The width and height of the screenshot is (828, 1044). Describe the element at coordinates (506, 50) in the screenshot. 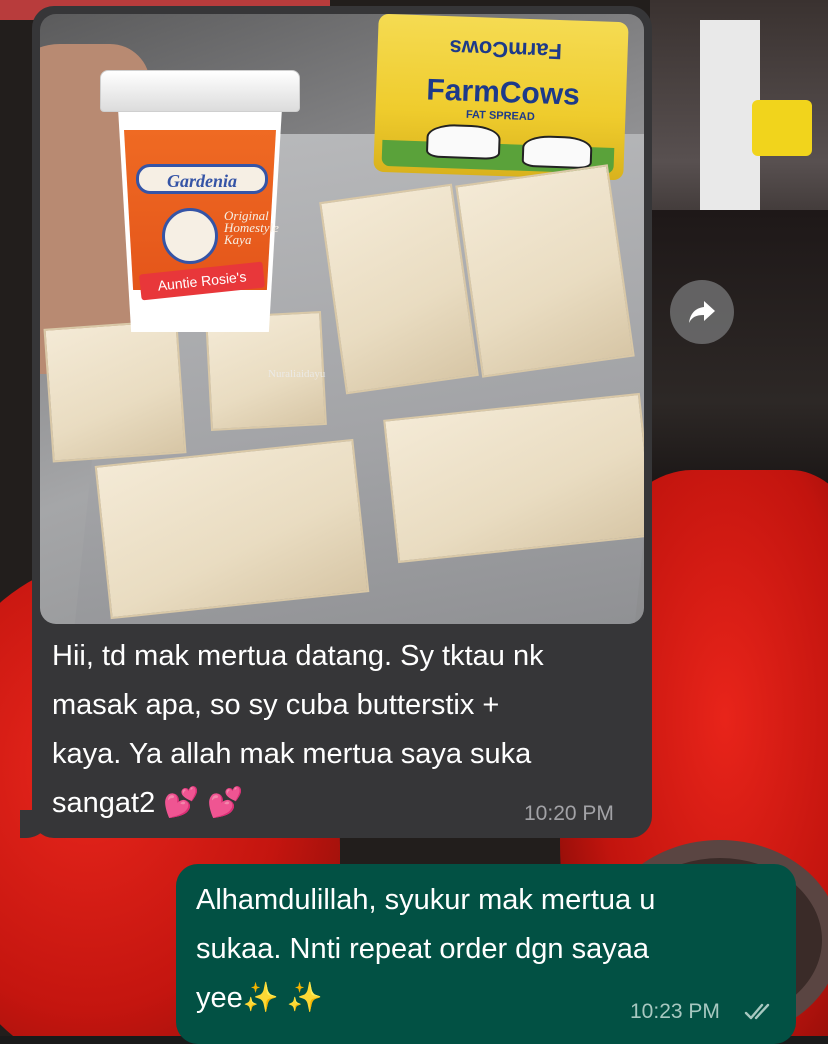

I see `butter-top-label: FarmCows` at that location.